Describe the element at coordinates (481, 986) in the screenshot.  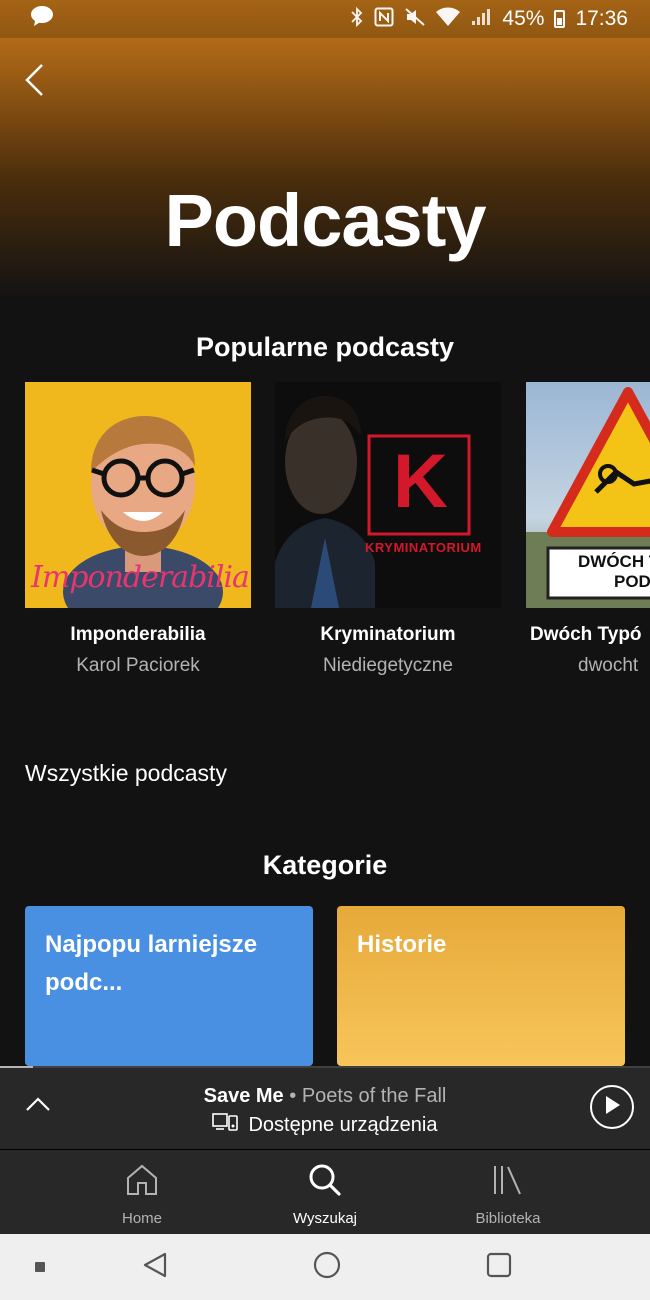
I see `category-tile-stories: Historie` at that location.